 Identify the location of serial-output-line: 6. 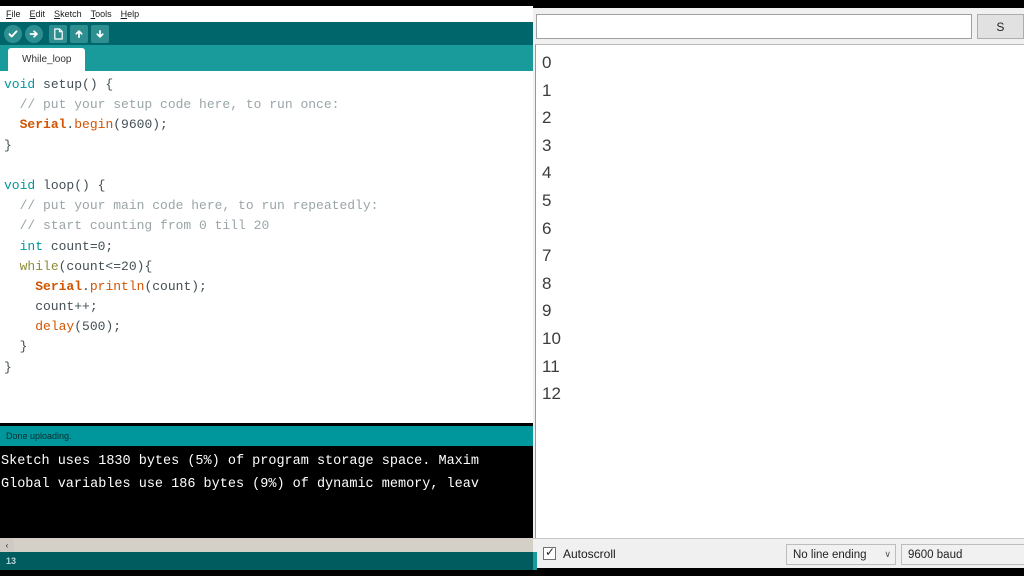
(547, 228).